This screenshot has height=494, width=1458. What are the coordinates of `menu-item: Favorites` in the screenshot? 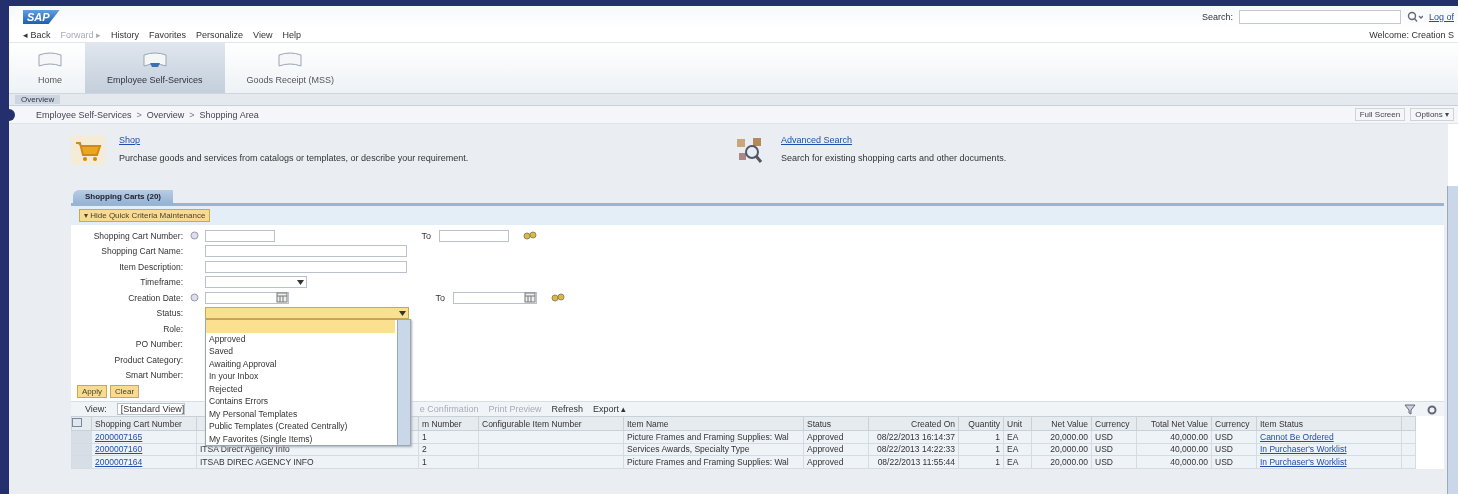 It's located at (168, 35).